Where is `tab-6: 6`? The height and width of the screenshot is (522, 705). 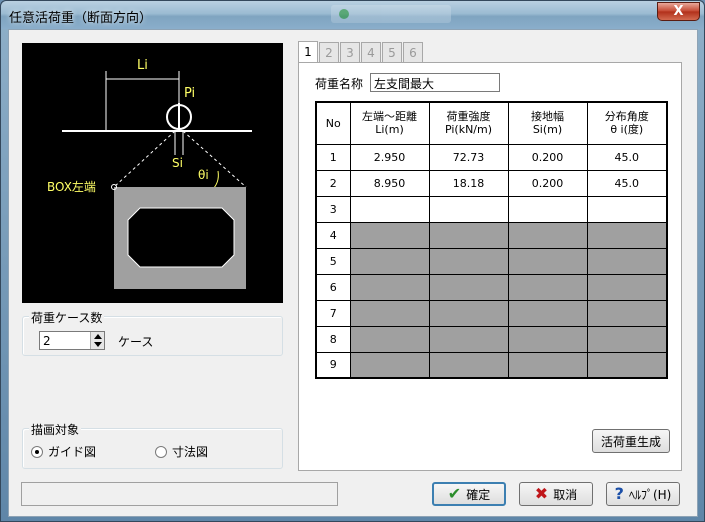
tab-6: 6 is located at coordinates (413, 52).